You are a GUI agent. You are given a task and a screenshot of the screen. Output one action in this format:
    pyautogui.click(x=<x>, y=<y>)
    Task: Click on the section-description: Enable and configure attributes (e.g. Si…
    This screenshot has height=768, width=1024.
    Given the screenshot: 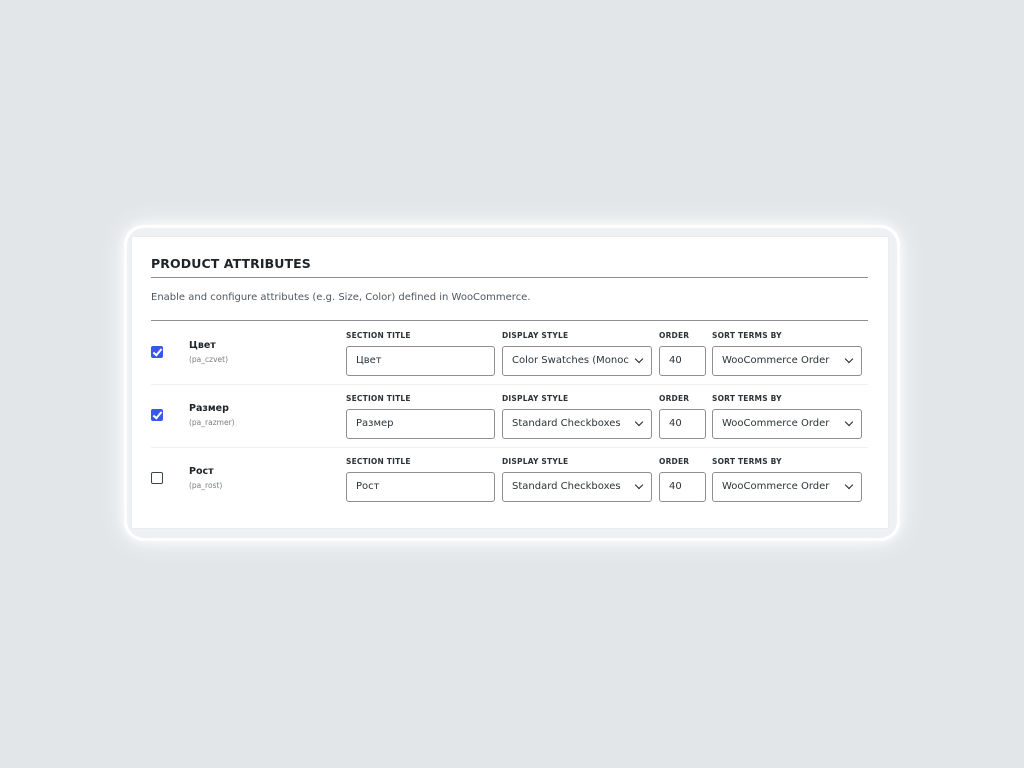 What is the action you would take?
    pyautogui.click(x=341, y=297)
    